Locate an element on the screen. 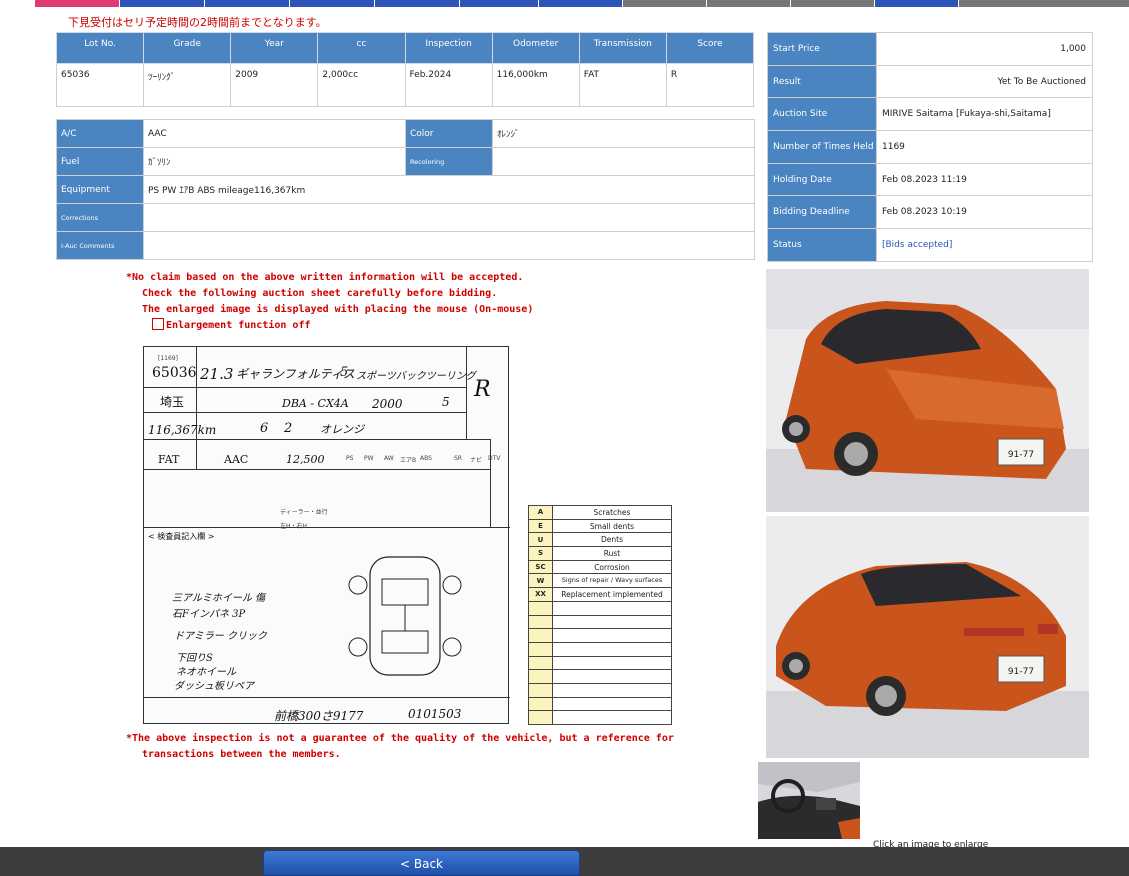  sheet-note: 三アルミホイール 傷 is located at coordinates (219, 598).